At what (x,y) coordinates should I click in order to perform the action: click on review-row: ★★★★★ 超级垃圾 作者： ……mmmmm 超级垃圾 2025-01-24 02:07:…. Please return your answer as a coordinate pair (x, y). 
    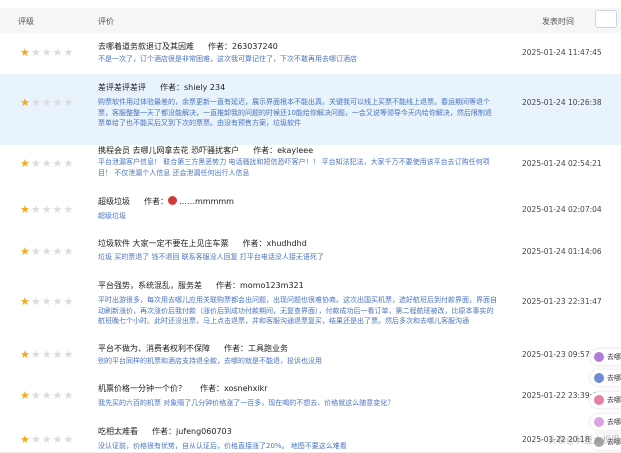
    Looking at the image, I should click on (310, 209).